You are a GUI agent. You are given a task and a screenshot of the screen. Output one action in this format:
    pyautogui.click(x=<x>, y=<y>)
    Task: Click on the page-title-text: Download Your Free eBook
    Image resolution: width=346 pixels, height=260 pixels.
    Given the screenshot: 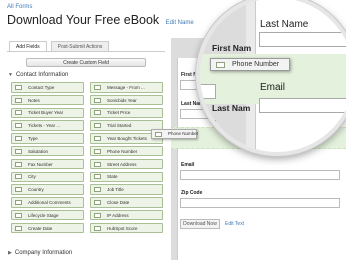 What is the action you would take?
    pyautogui.click(x=83, y=20)
    